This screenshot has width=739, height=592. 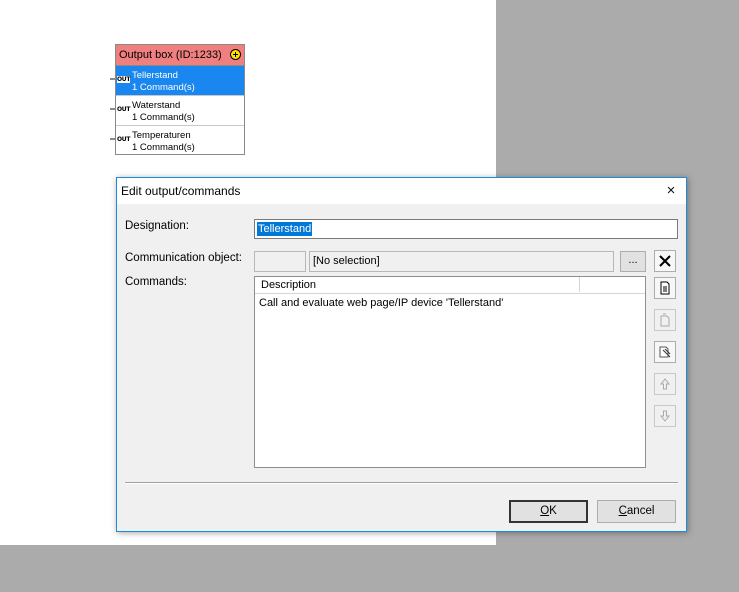 I want to click on document-icon, so click(x=665, y=288).